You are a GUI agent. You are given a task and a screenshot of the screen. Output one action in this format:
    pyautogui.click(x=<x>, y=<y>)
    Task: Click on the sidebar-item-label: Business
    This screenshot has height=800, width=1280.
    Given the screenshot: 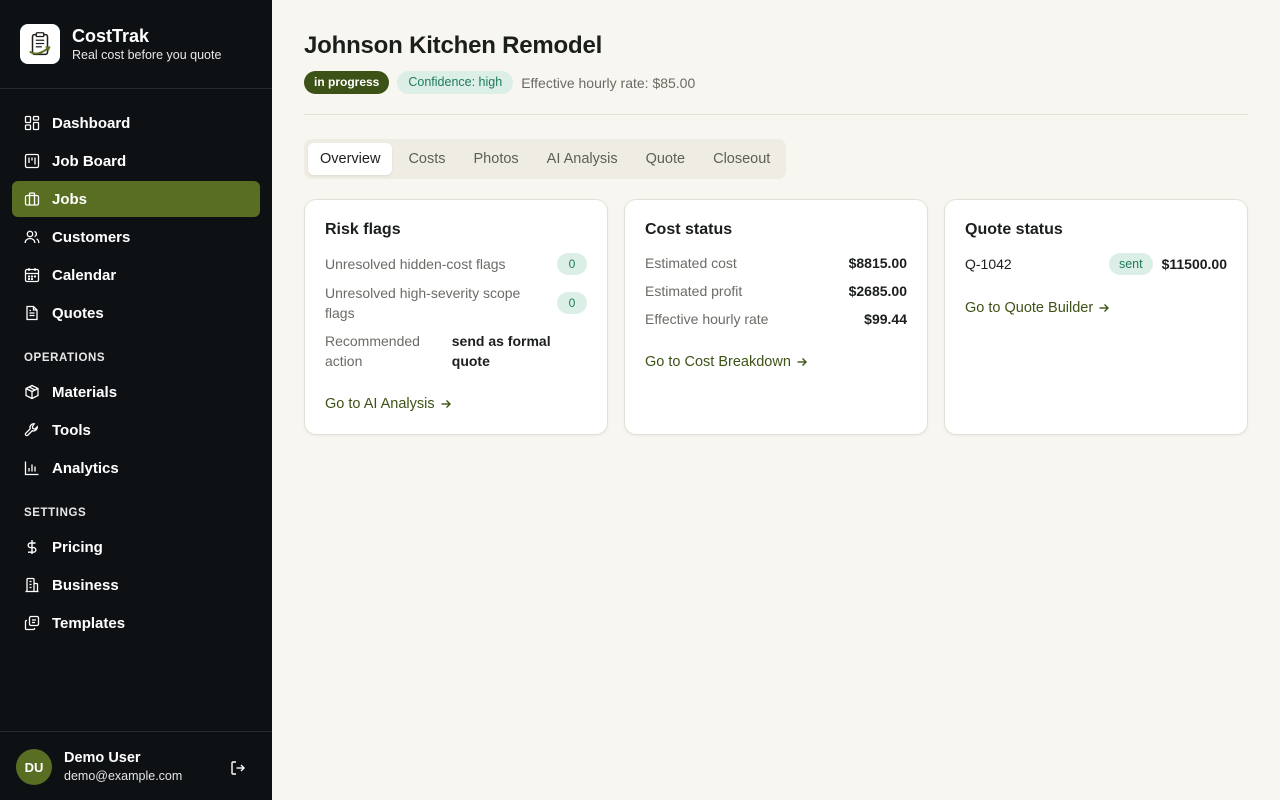 What is the action you would take?
    pyautogui.click(x=85, y=585)
    